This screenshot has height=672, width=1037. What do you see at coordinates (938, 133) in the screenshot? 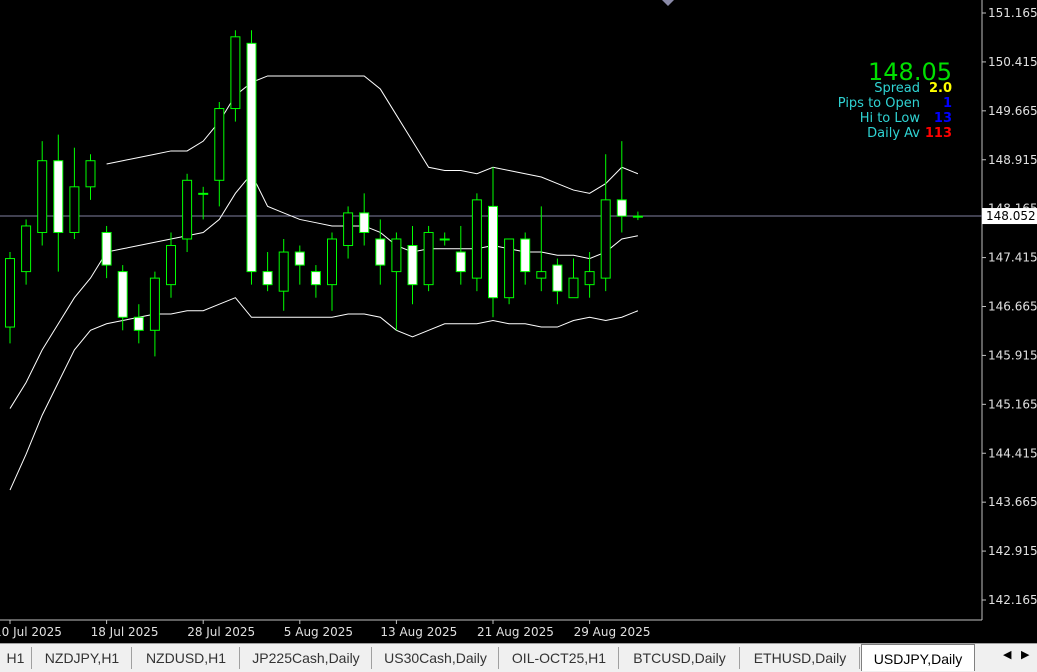
I see `info-value: 113` at bounding box center [938, 133].